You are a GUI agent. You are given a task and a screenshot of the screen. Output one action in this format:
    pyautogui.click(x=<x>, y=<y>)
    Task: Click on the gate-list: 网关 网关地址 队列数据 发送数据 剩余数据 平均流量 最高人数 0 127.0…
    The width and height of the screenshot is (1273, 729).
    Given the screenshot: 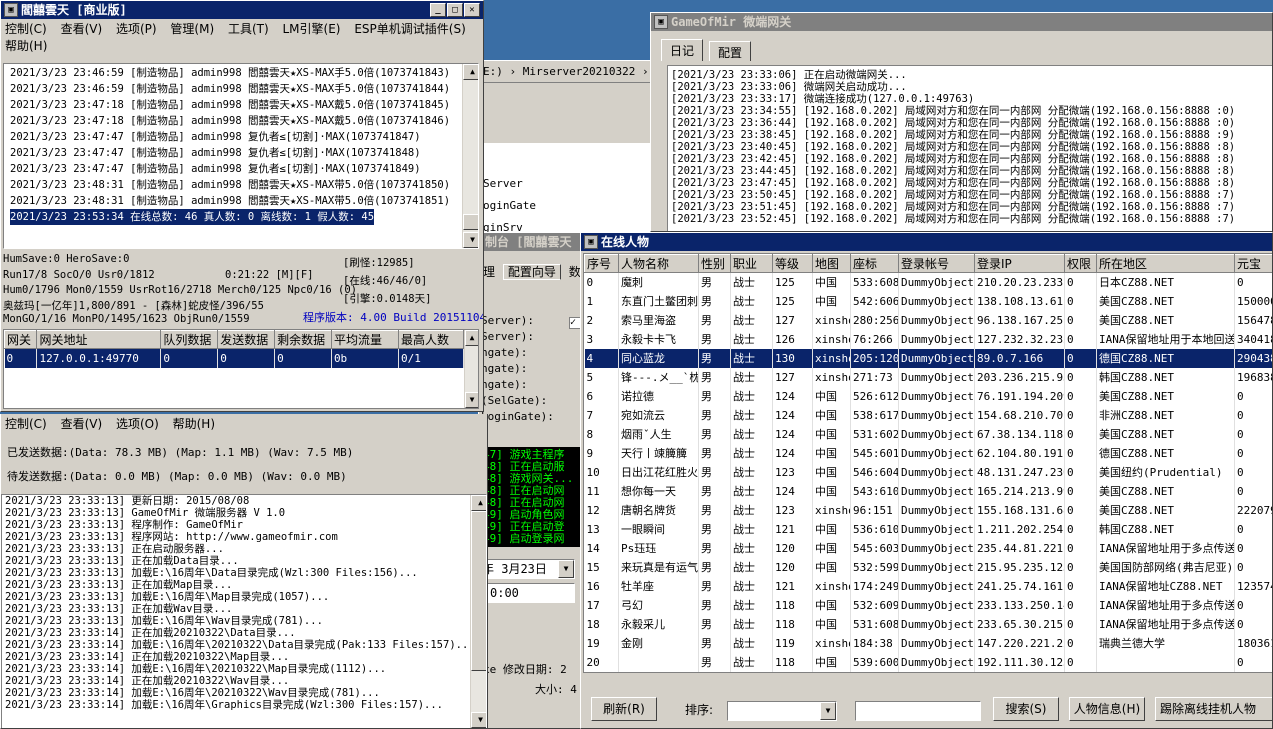 What is the action you would take?
    pyautogui.click(x=241, y=369)
    